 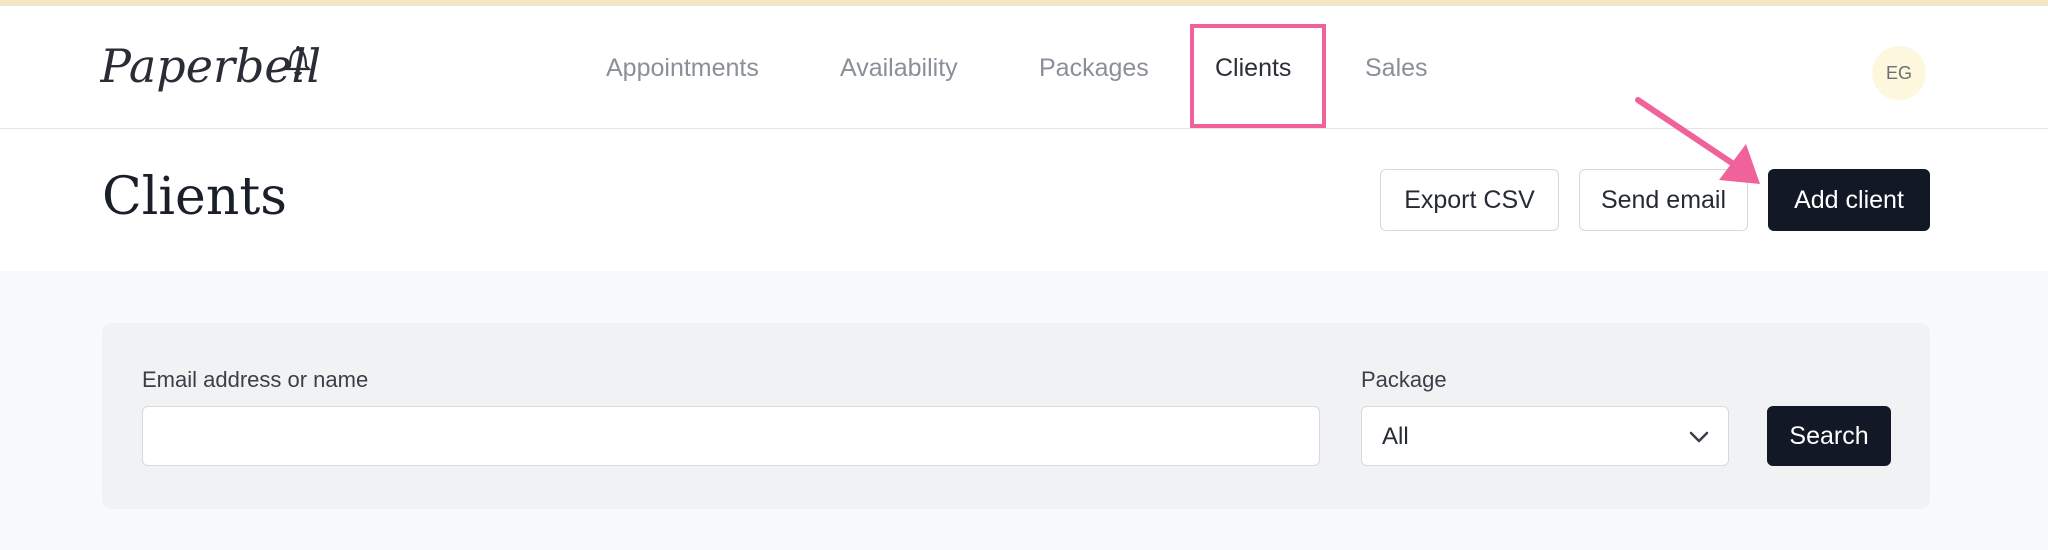 What do you see at coordinates (1829, 436) in the screenshot?
I see `search-button: Search` at bounding box center [1829, 436].